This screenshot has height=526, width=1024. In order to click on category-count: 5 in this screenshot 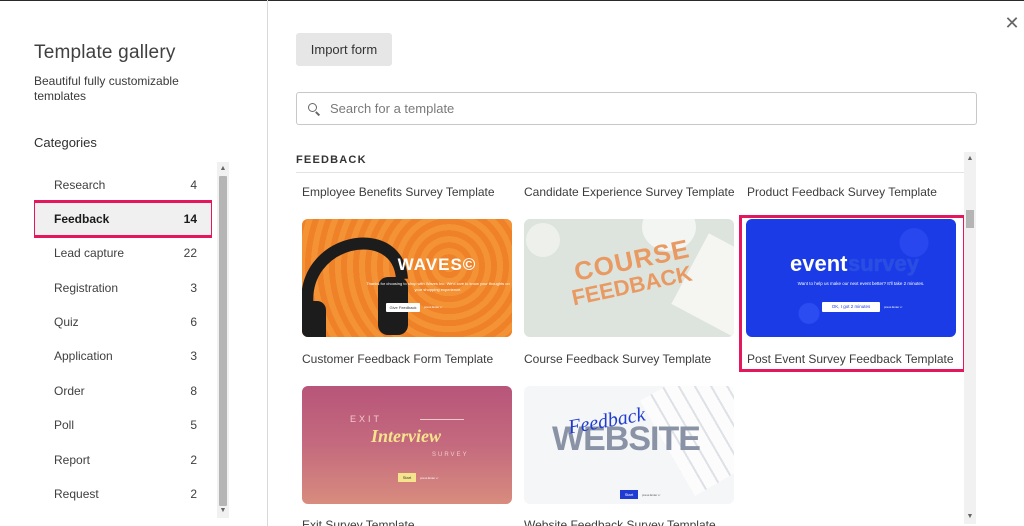, I will do `click(193, 425)`.